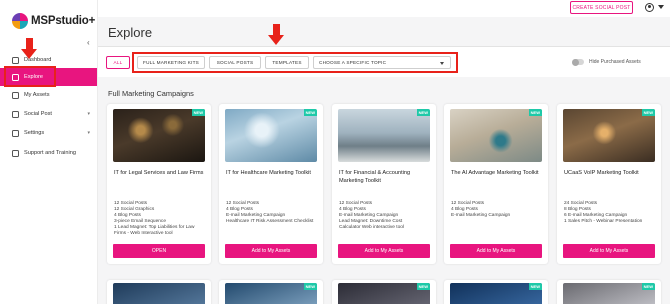 This screenshot has height=304, width=670. Describe the element at coordinates (159, 173) in the screenshot. I see `card-title: IT for Legal Services and Law Firms` at that location.